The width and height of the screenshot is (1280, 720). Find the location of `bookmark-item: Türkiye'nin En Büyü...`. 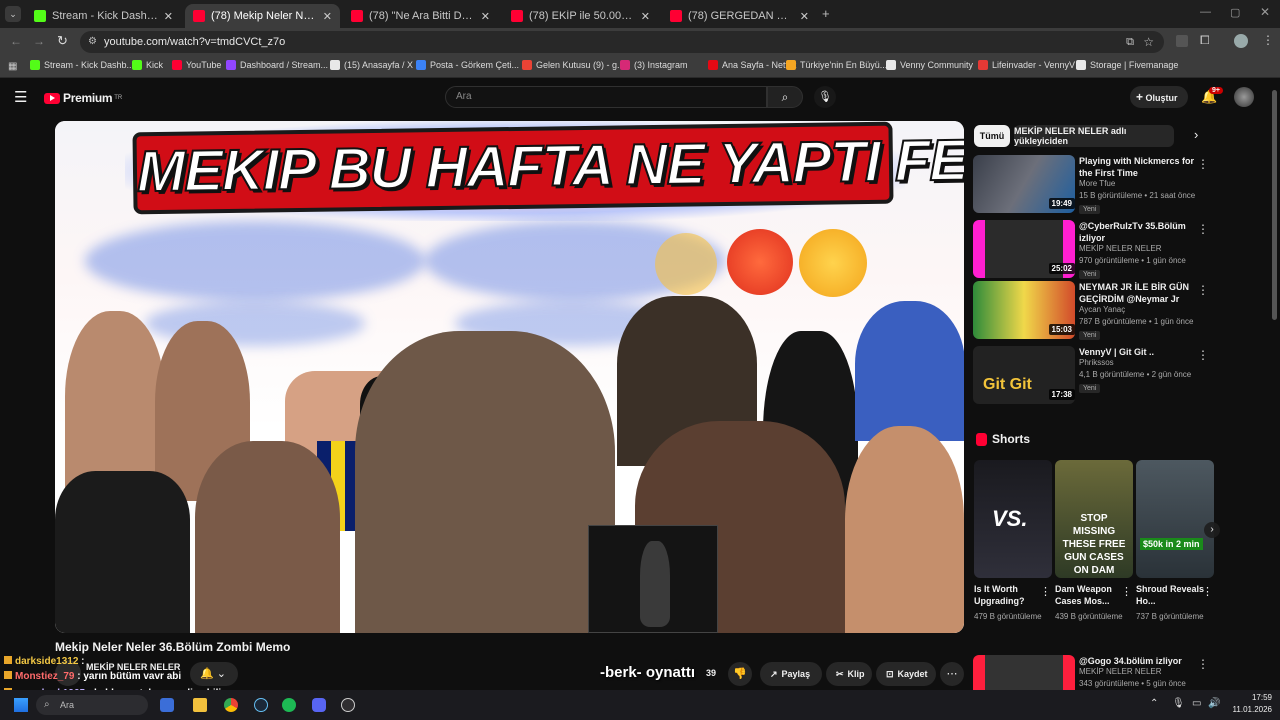

bookmark-item: Türkiye'nin En Büyü... is located at coordinates (836, 65).